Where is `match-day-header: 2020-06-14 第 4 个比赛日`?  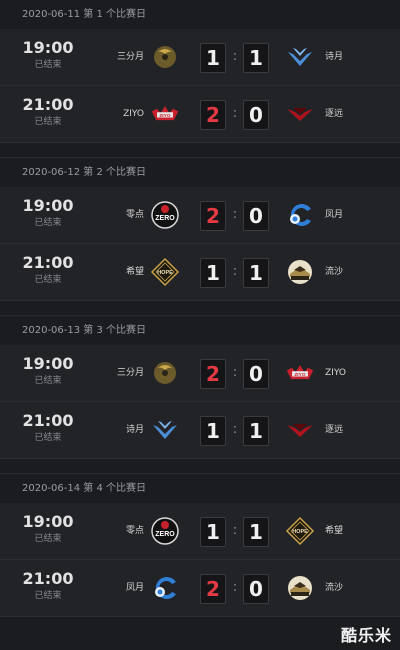 match-day-header: 2020-06-14 第 4 个比赛日 is located at coordinates (200, 488).